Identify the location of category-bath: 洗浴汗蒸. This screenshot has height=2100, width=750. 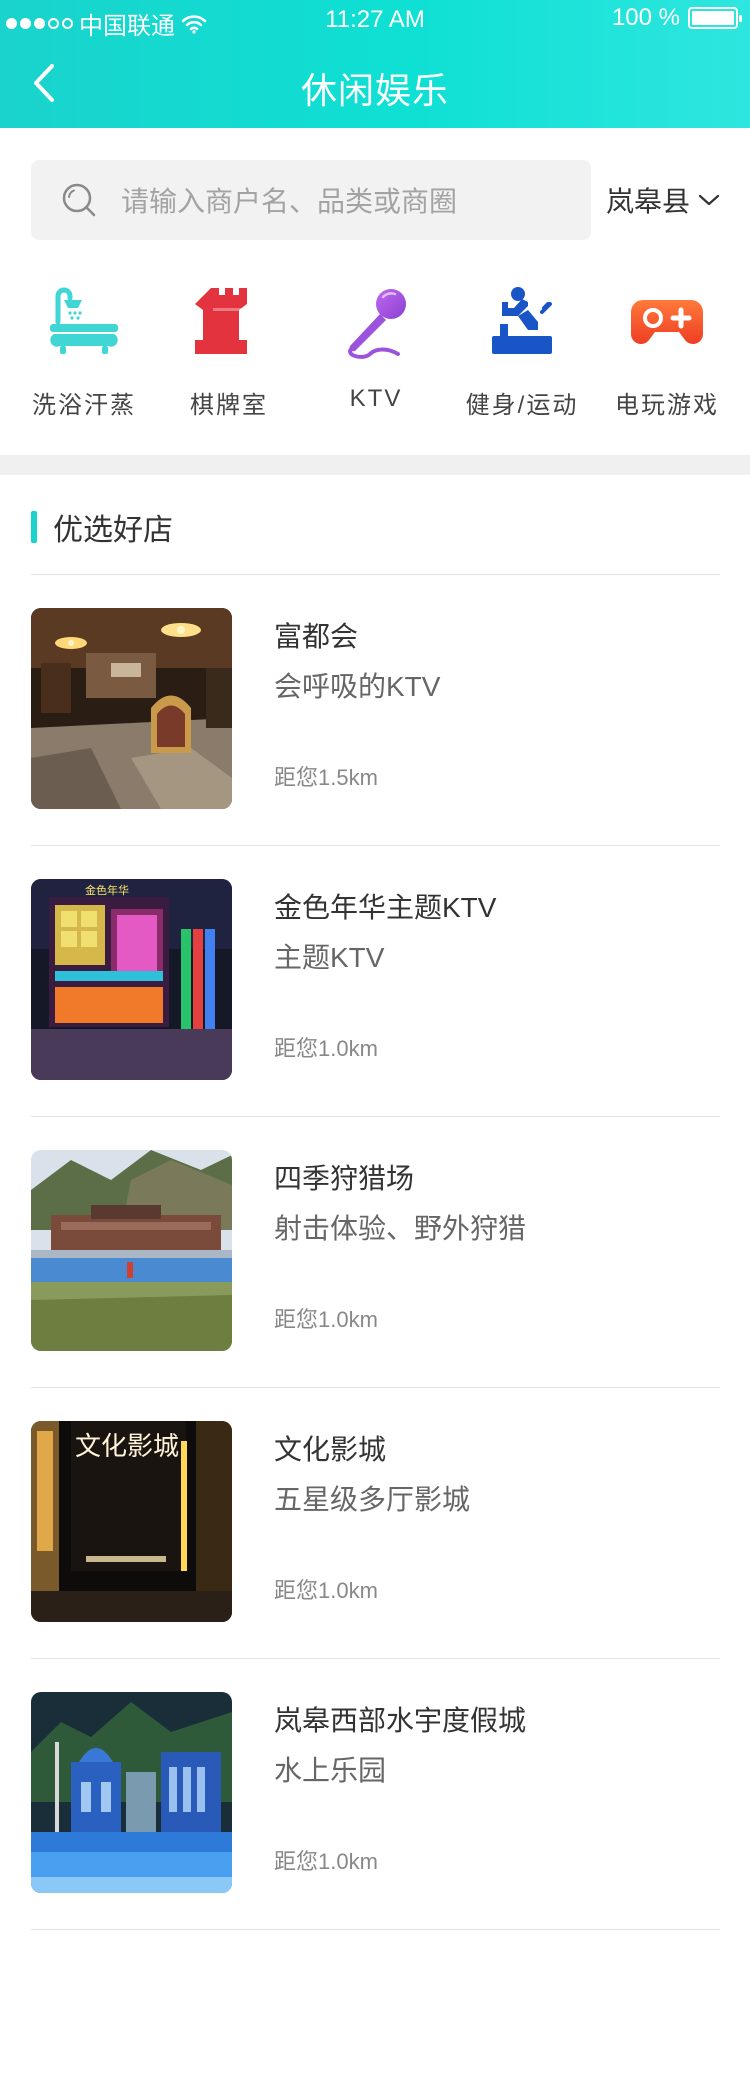
(84, 345).